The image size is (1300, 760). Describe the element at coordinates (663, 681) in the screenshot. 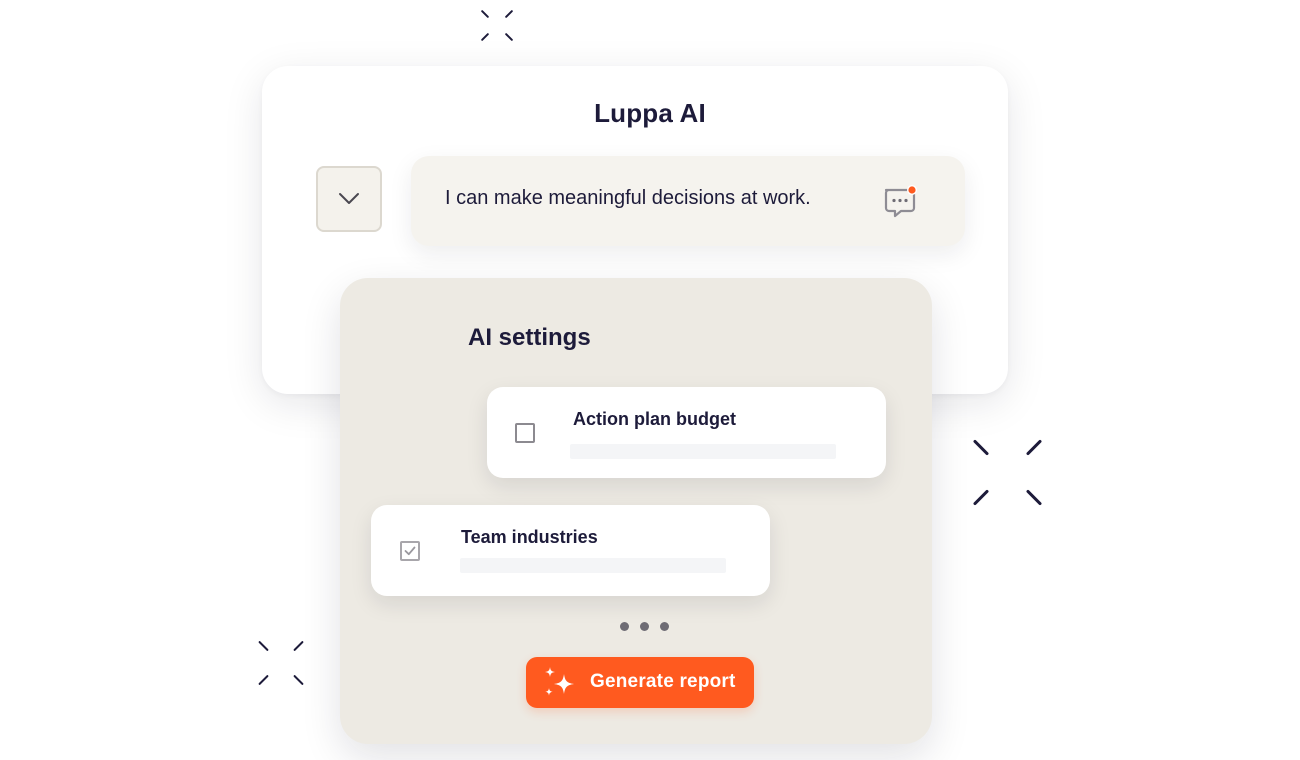

I see `generate-report-label: Generate report` at that location.